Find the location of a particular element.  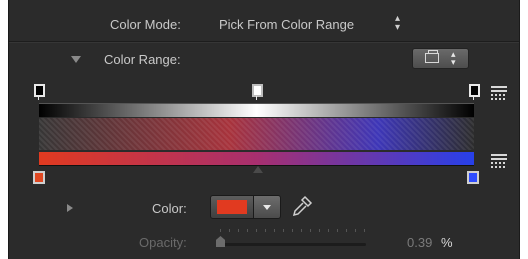

gradient-preview is located at coordinates (256, 134).